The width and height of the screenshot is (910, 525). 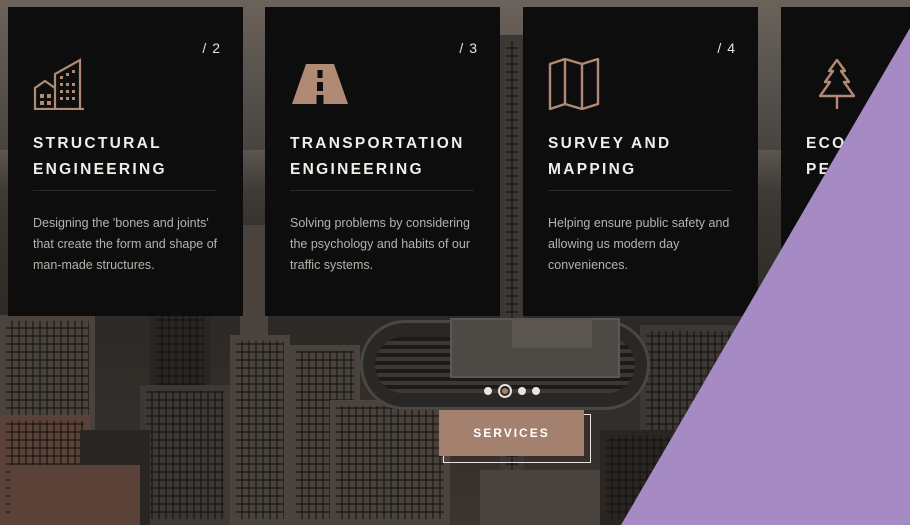 What do you see at coordinates (726, 48) in the screenshot?
I see `card-number: / 4` at bounding box center [726, 48].